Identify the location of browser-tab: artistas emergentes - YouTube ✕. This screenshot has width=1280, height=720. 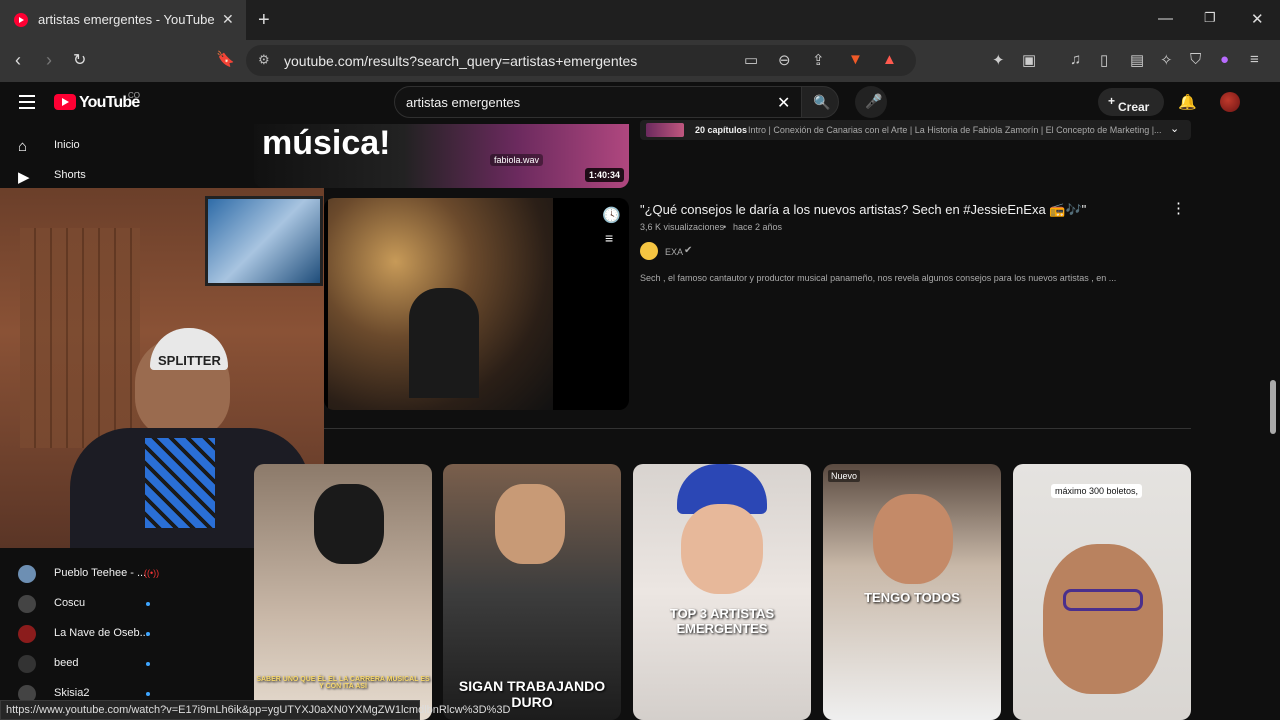
(123, 20).